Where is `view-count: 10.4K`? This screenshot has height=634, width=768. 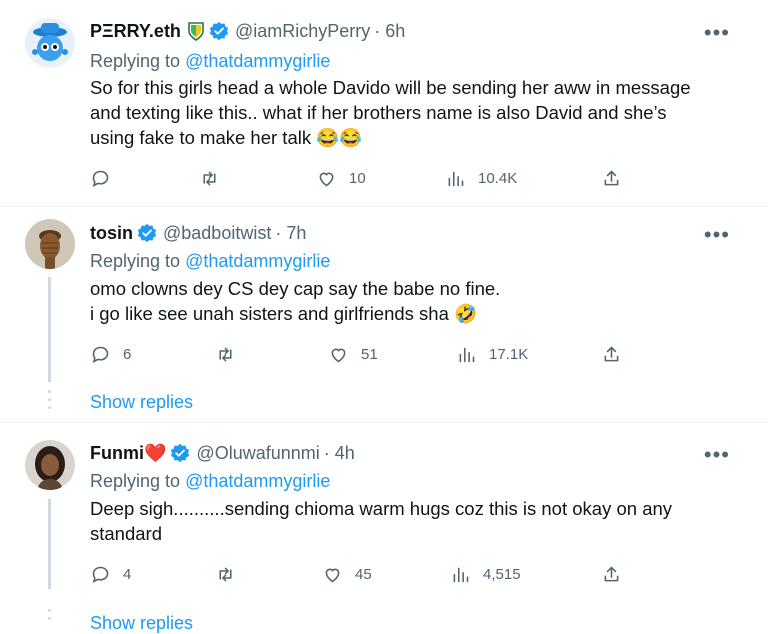 view-count: 10.4K is located at coordinates (498, 178).